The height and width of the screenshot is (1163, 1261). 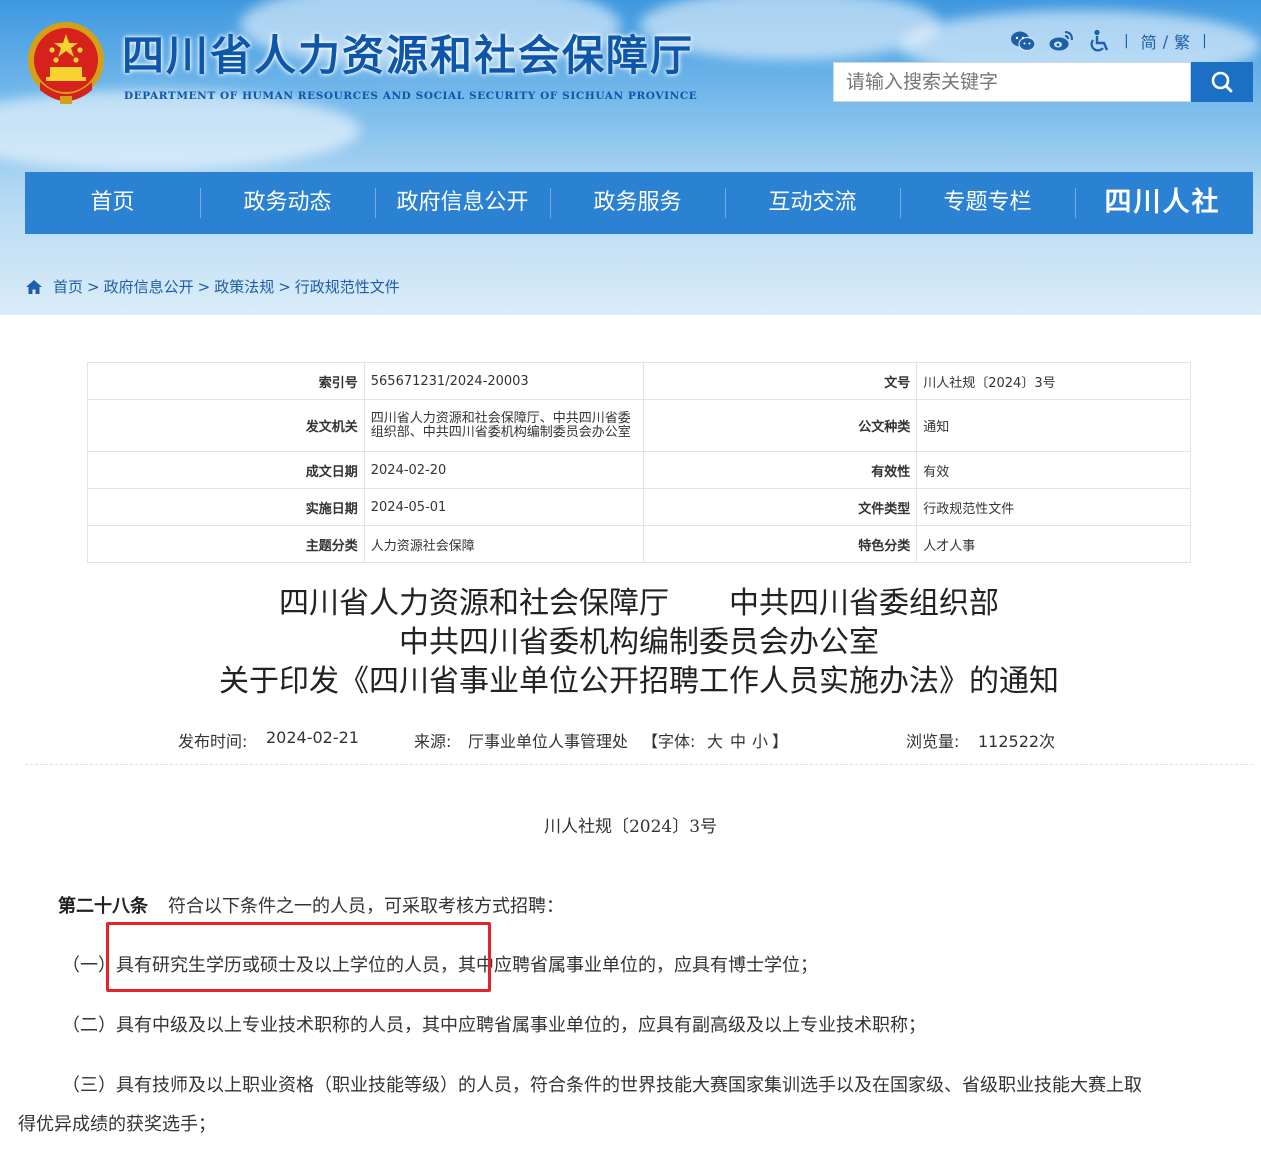 What do you see at coordinates (226, 470) in the screenshot?
I see `meta-label: 成文日期` at bounding box center [226, 470].